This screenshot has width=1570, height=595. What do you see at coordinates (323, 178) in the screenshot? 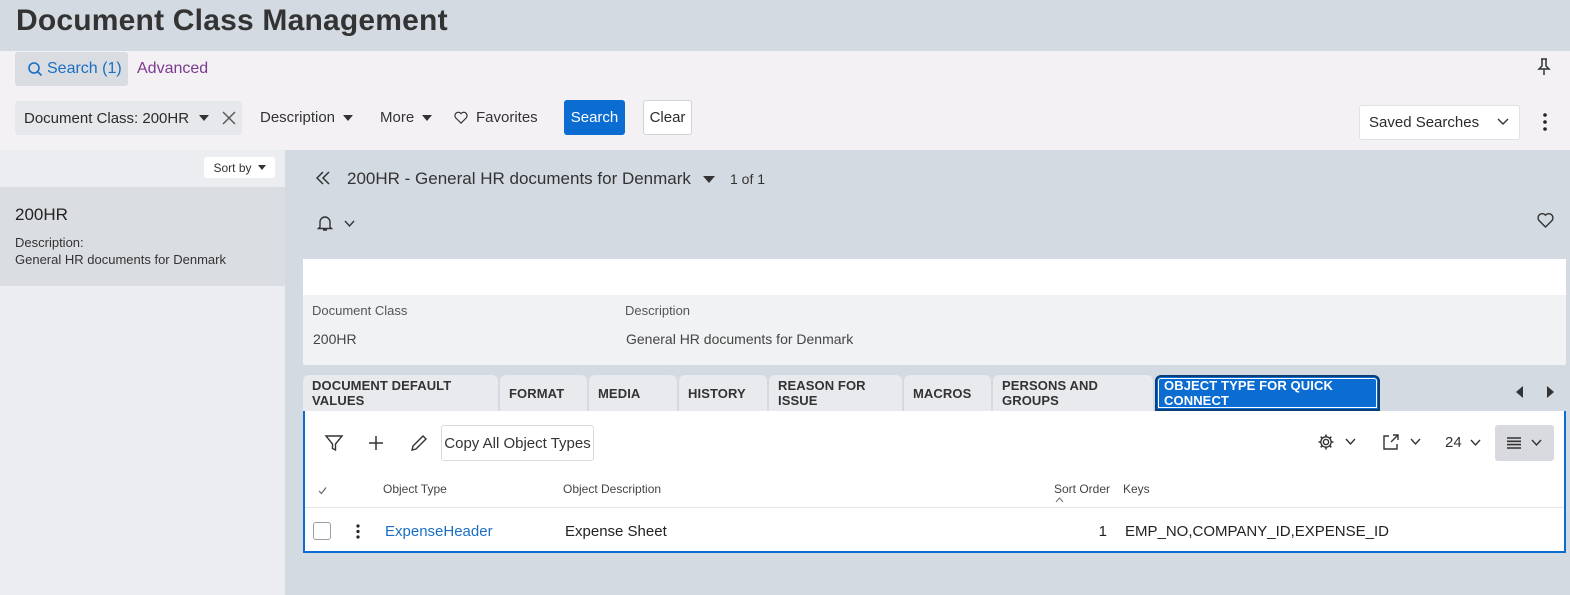
I see `double-chevron-left-icon` at bounding box center [323, 178].